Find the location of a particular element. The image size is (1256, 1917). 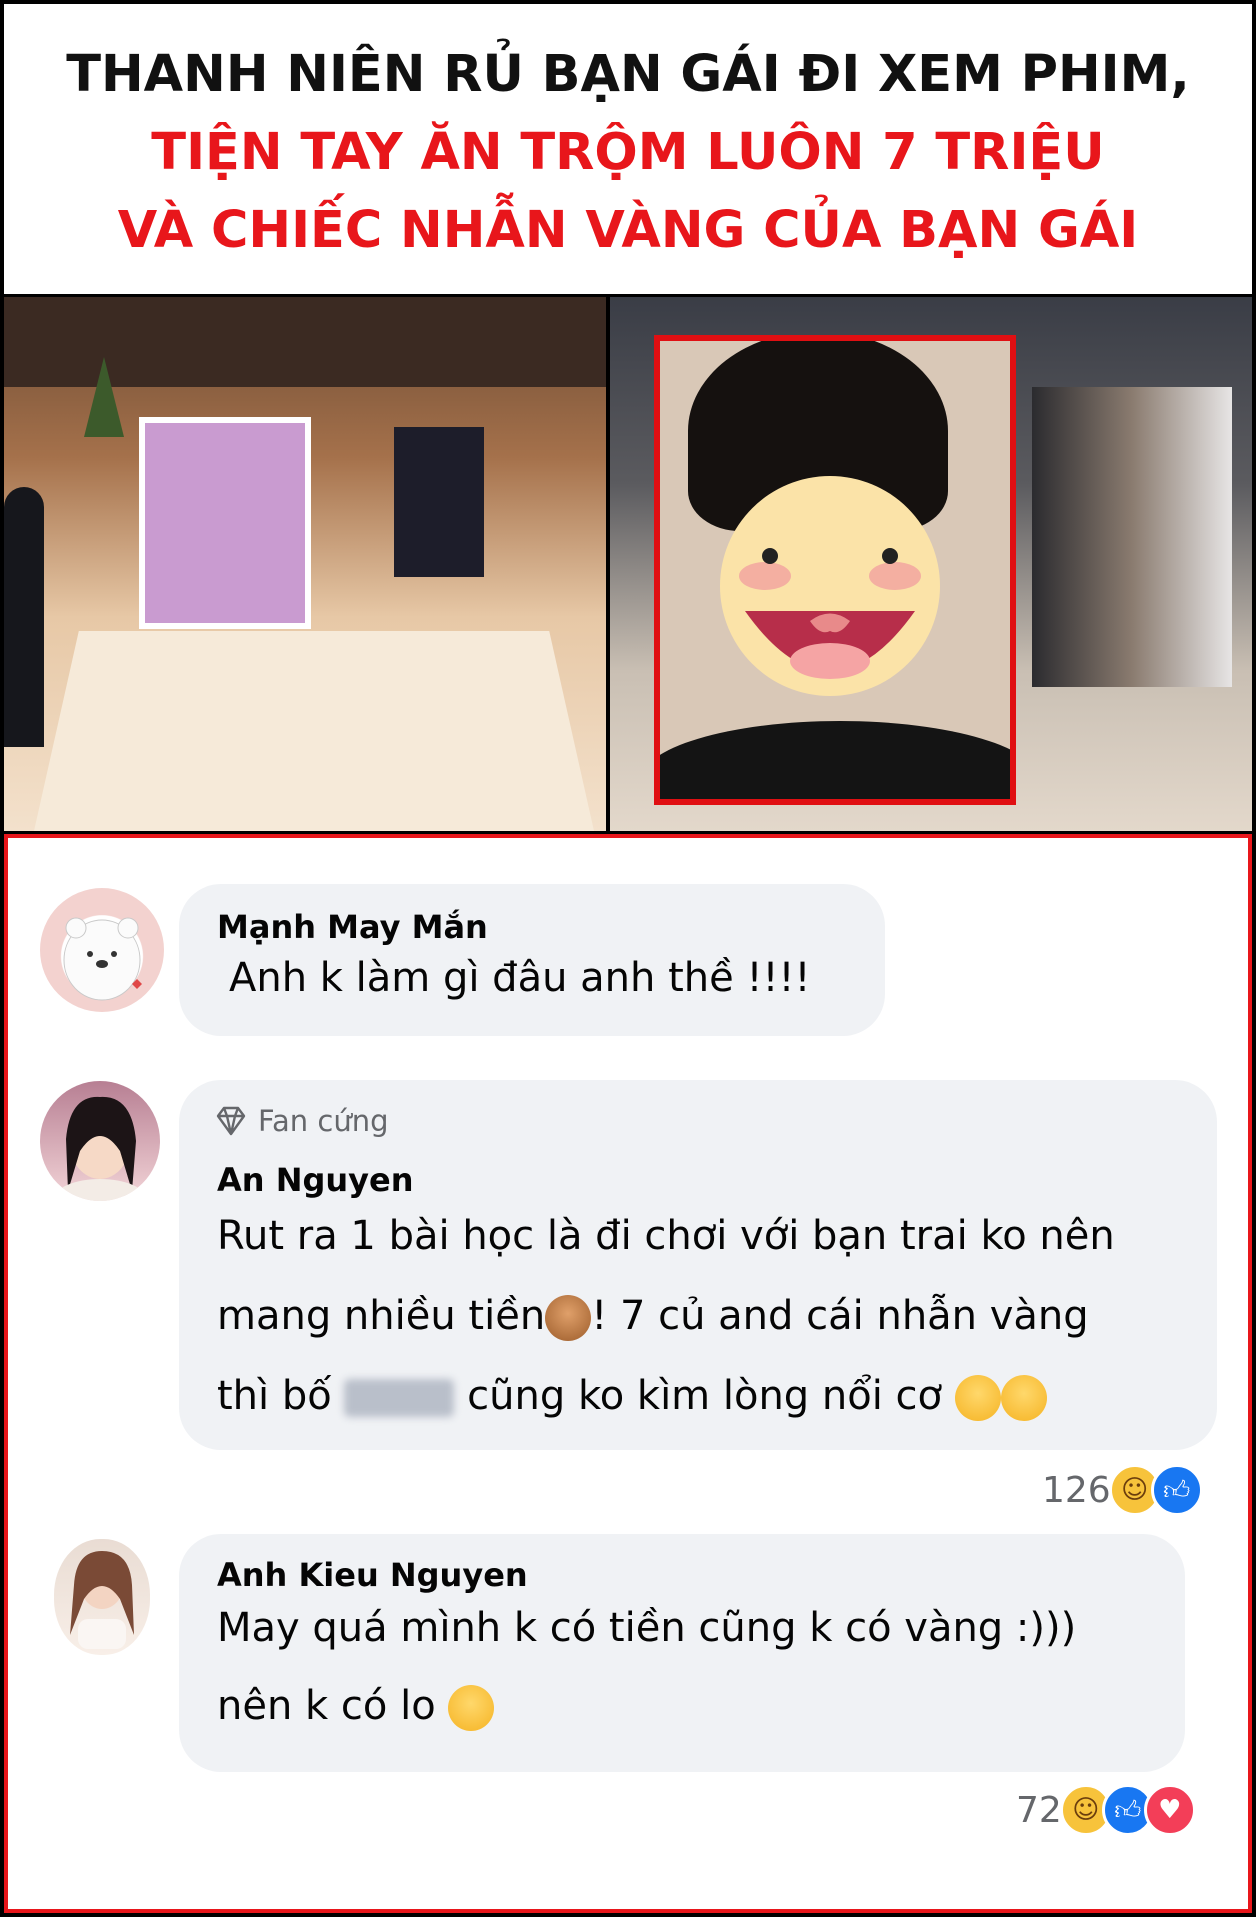

like-reaction-icon: 👍︎ is located at coordinates (1176, 1490).